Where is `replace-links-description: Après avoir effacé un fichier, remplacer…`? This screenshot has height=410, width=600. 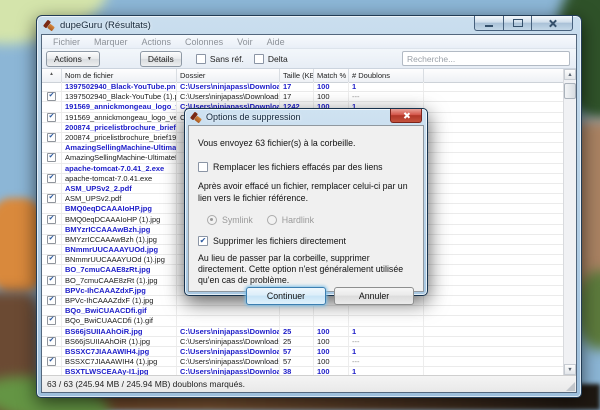 replace-links-description: Après avoir effacé un fichier, remplacer… is located at coordinates (303, 192).